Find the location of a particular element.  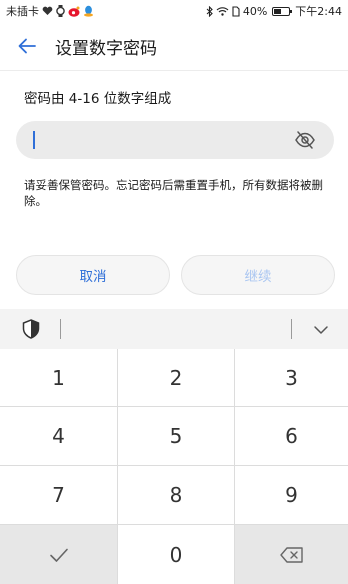

key-2: 2 is located at coordinates (176, 377).